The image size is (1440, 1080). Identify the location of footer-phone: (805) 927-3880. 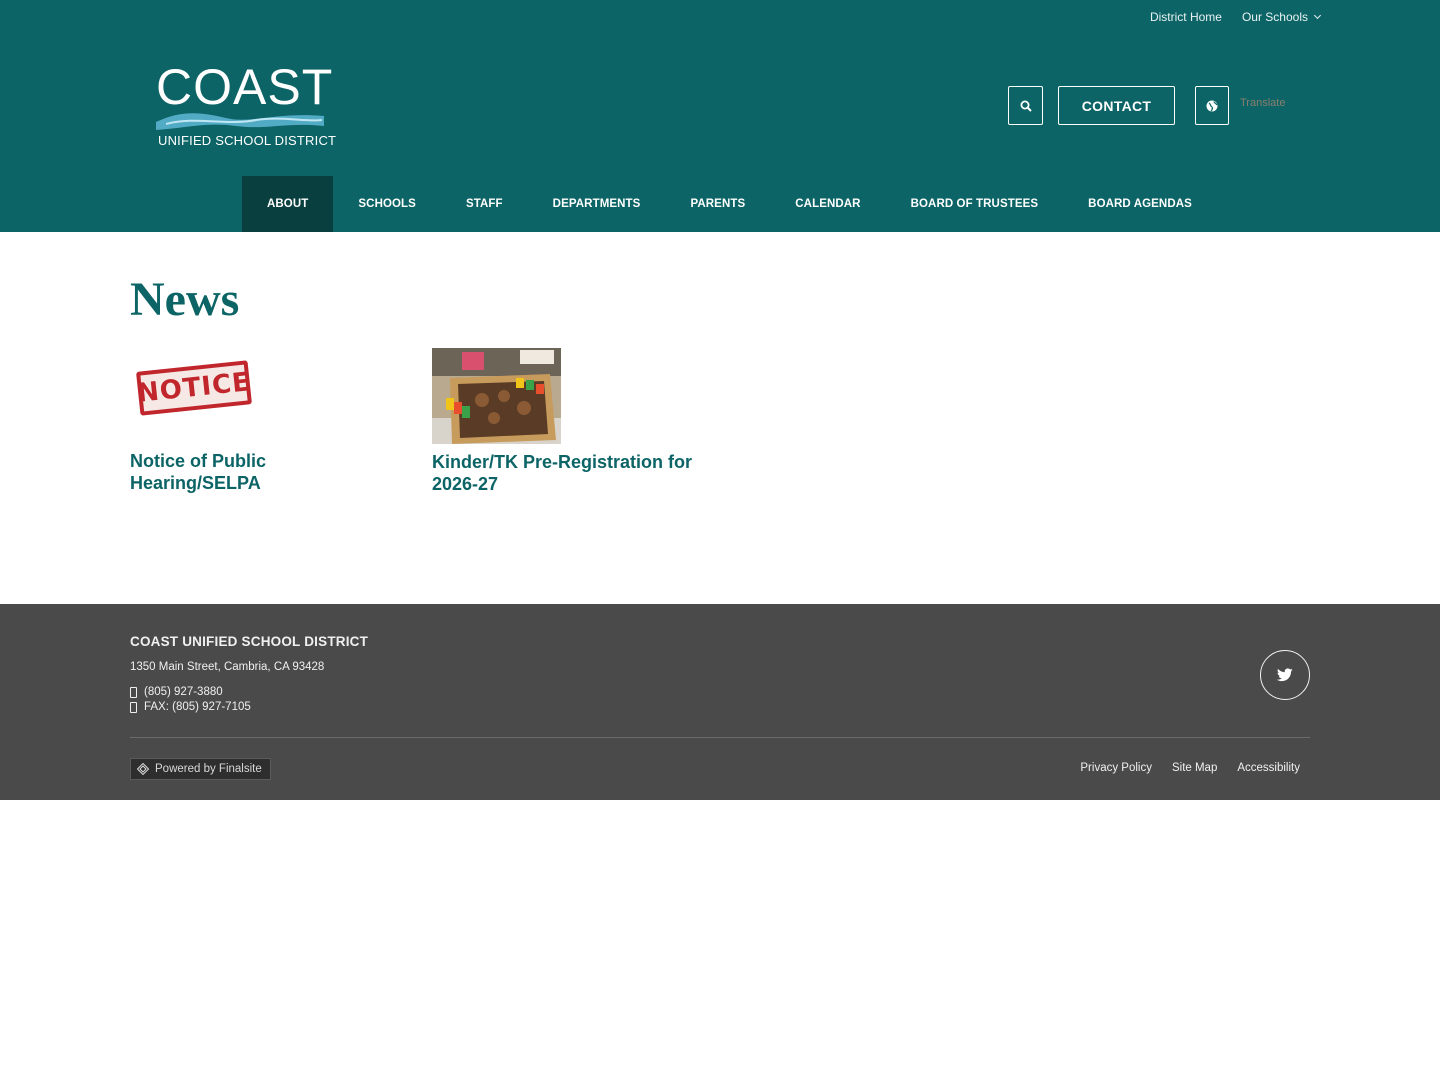
(176, 692).